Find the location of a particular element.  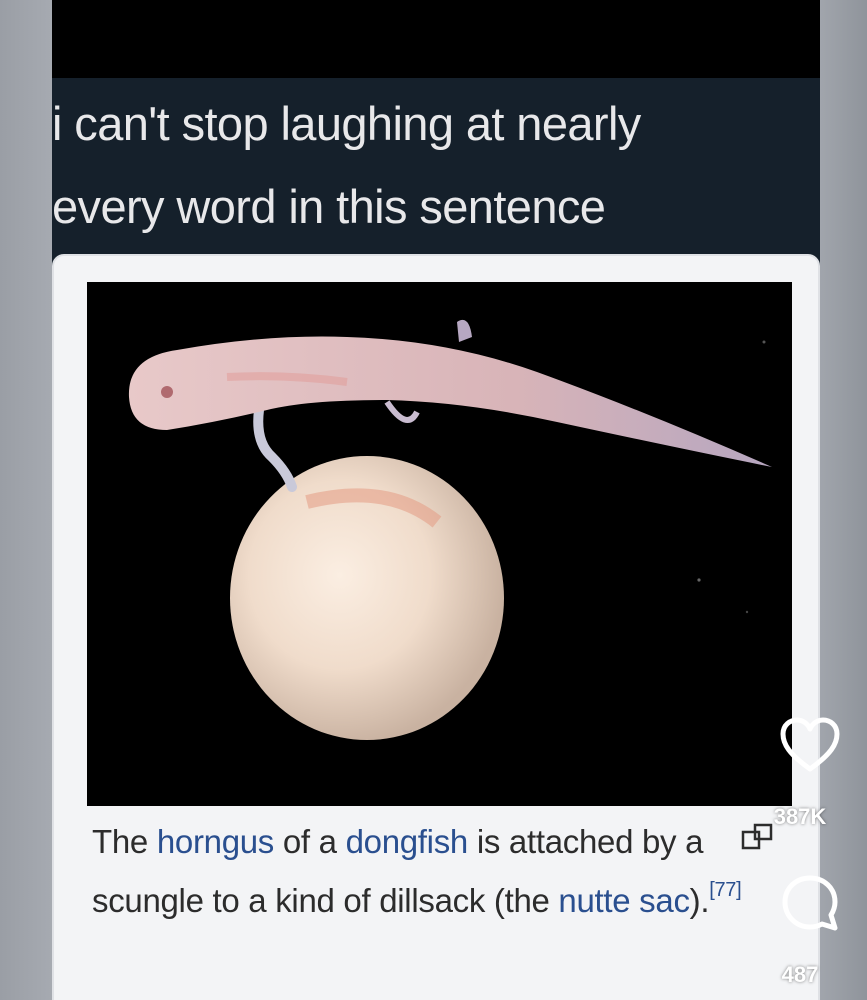

tag-button is located at coordinates (758, 839).